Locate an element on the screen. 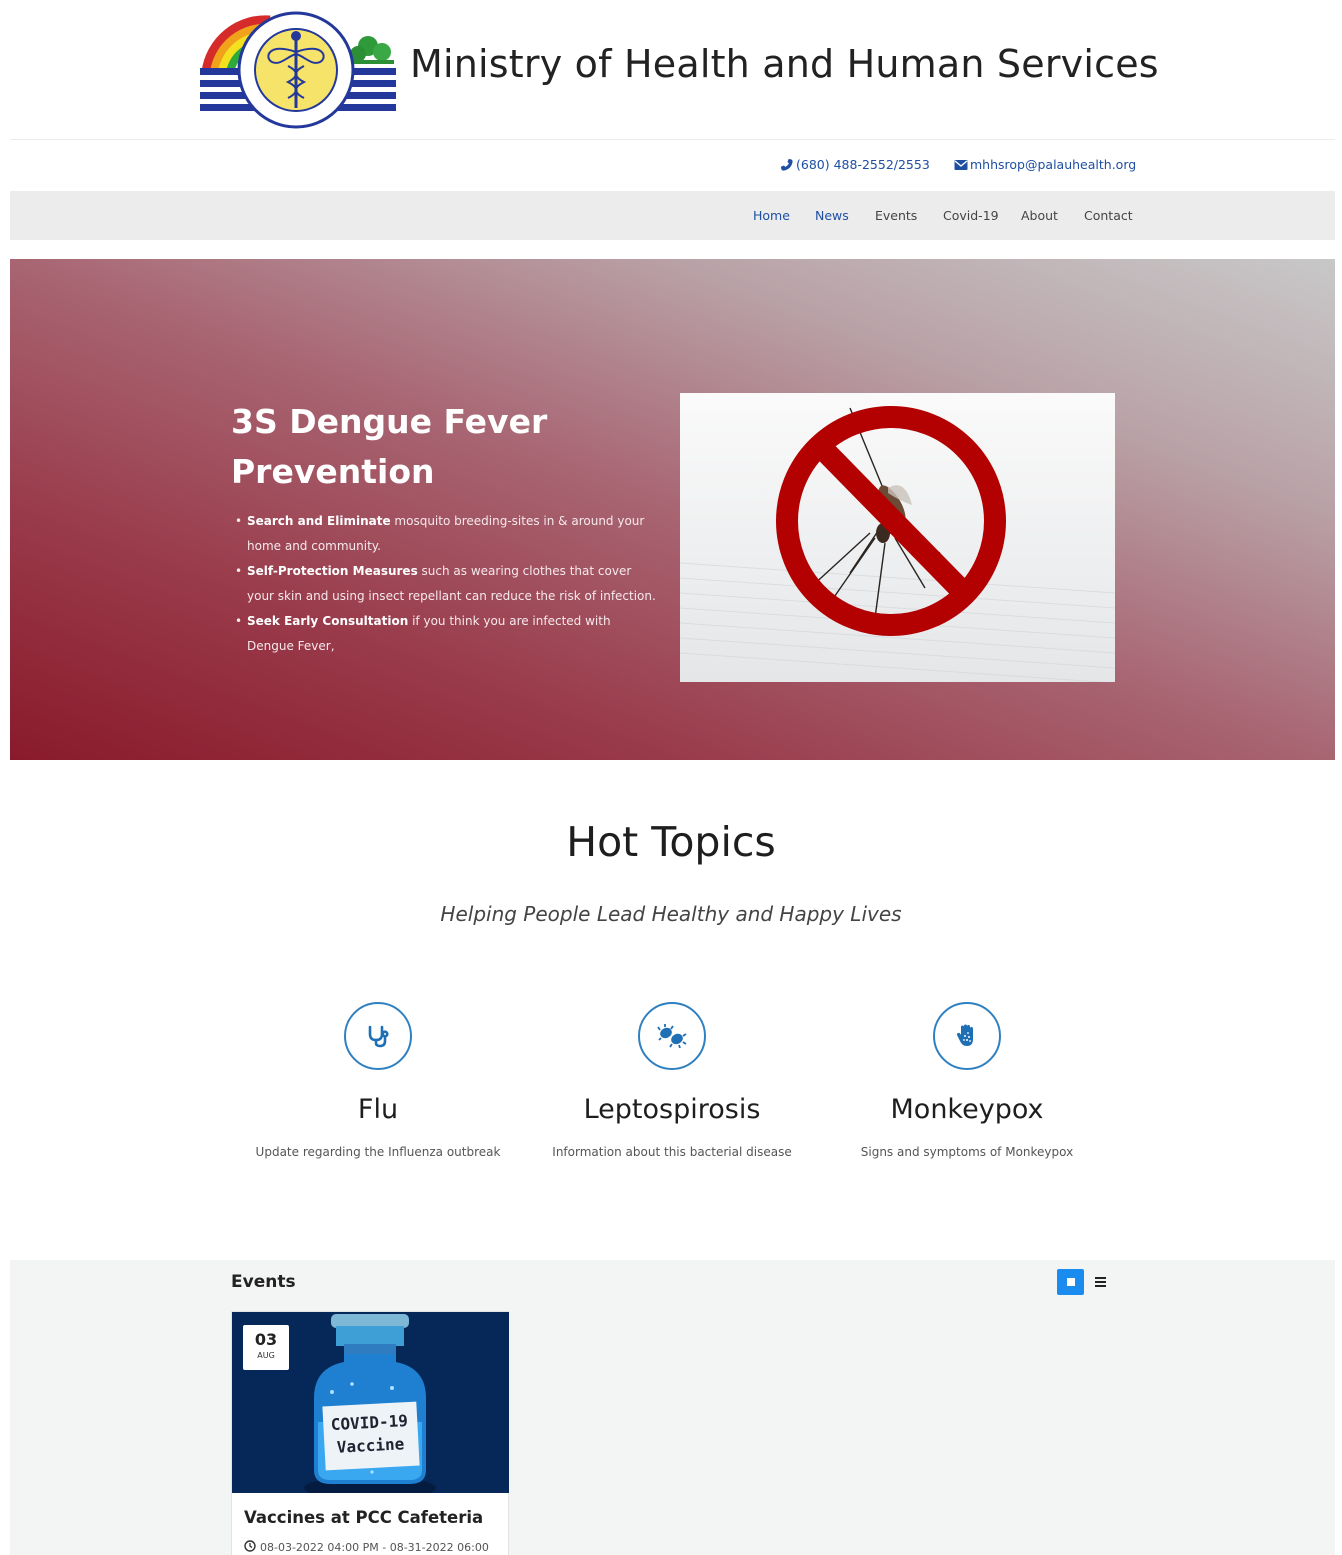 This screenshot has height=1555, width=1342. events-title: Events is located at coordinates (263, 1282).